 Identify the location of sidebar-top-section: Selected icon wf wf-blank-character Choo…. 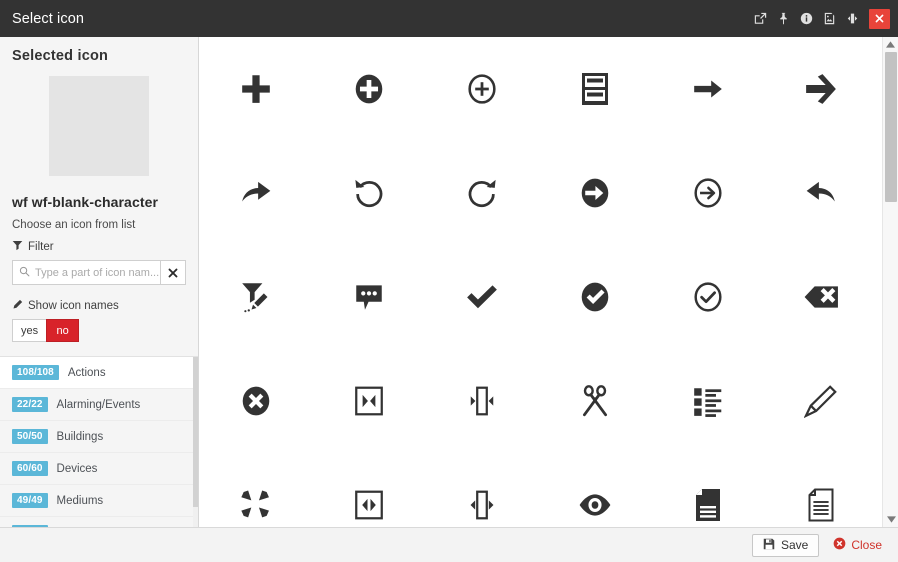
(99, 189).